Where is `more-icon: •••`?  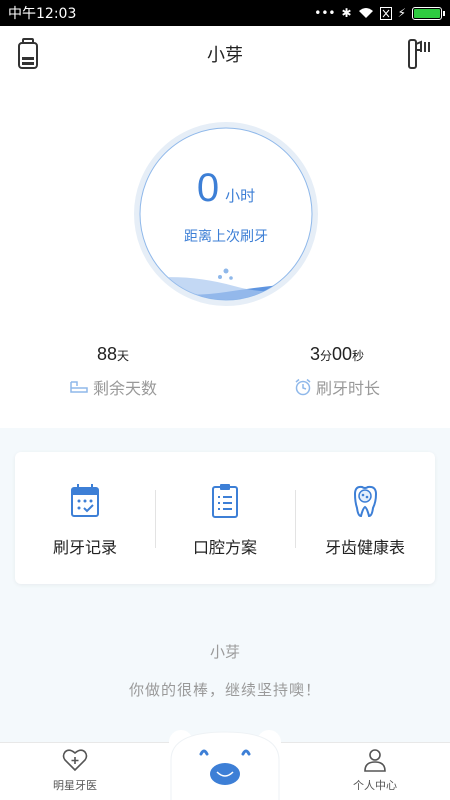 more-icon: ••• is located at coordinates (325, 13).